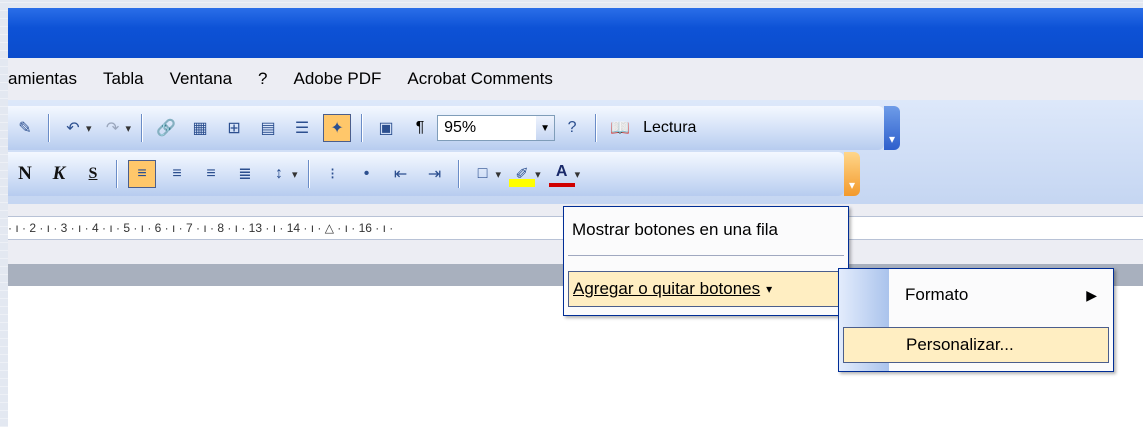  Describe the element at coordinates (620, 128) in the screenshot. I see `book-icon: 📖` at that location.